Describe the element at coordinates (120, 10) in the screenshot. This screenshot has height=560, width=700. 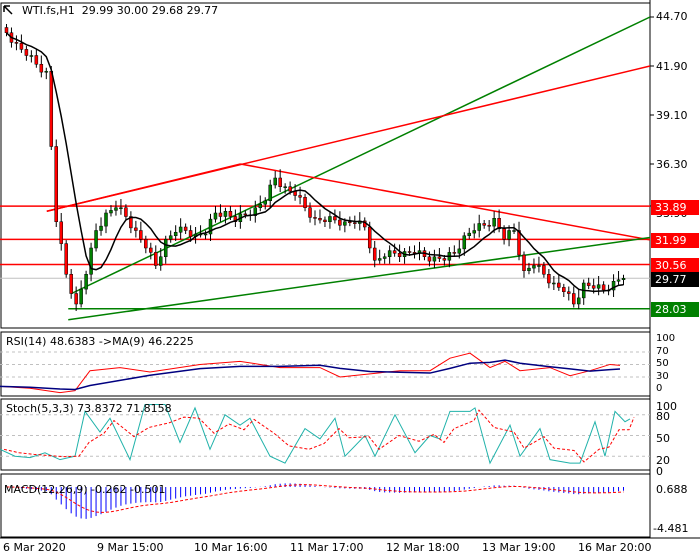
I see `symbol-header: WTI.fs,H1 29.99 30.00 29.68 29.77` at that location.